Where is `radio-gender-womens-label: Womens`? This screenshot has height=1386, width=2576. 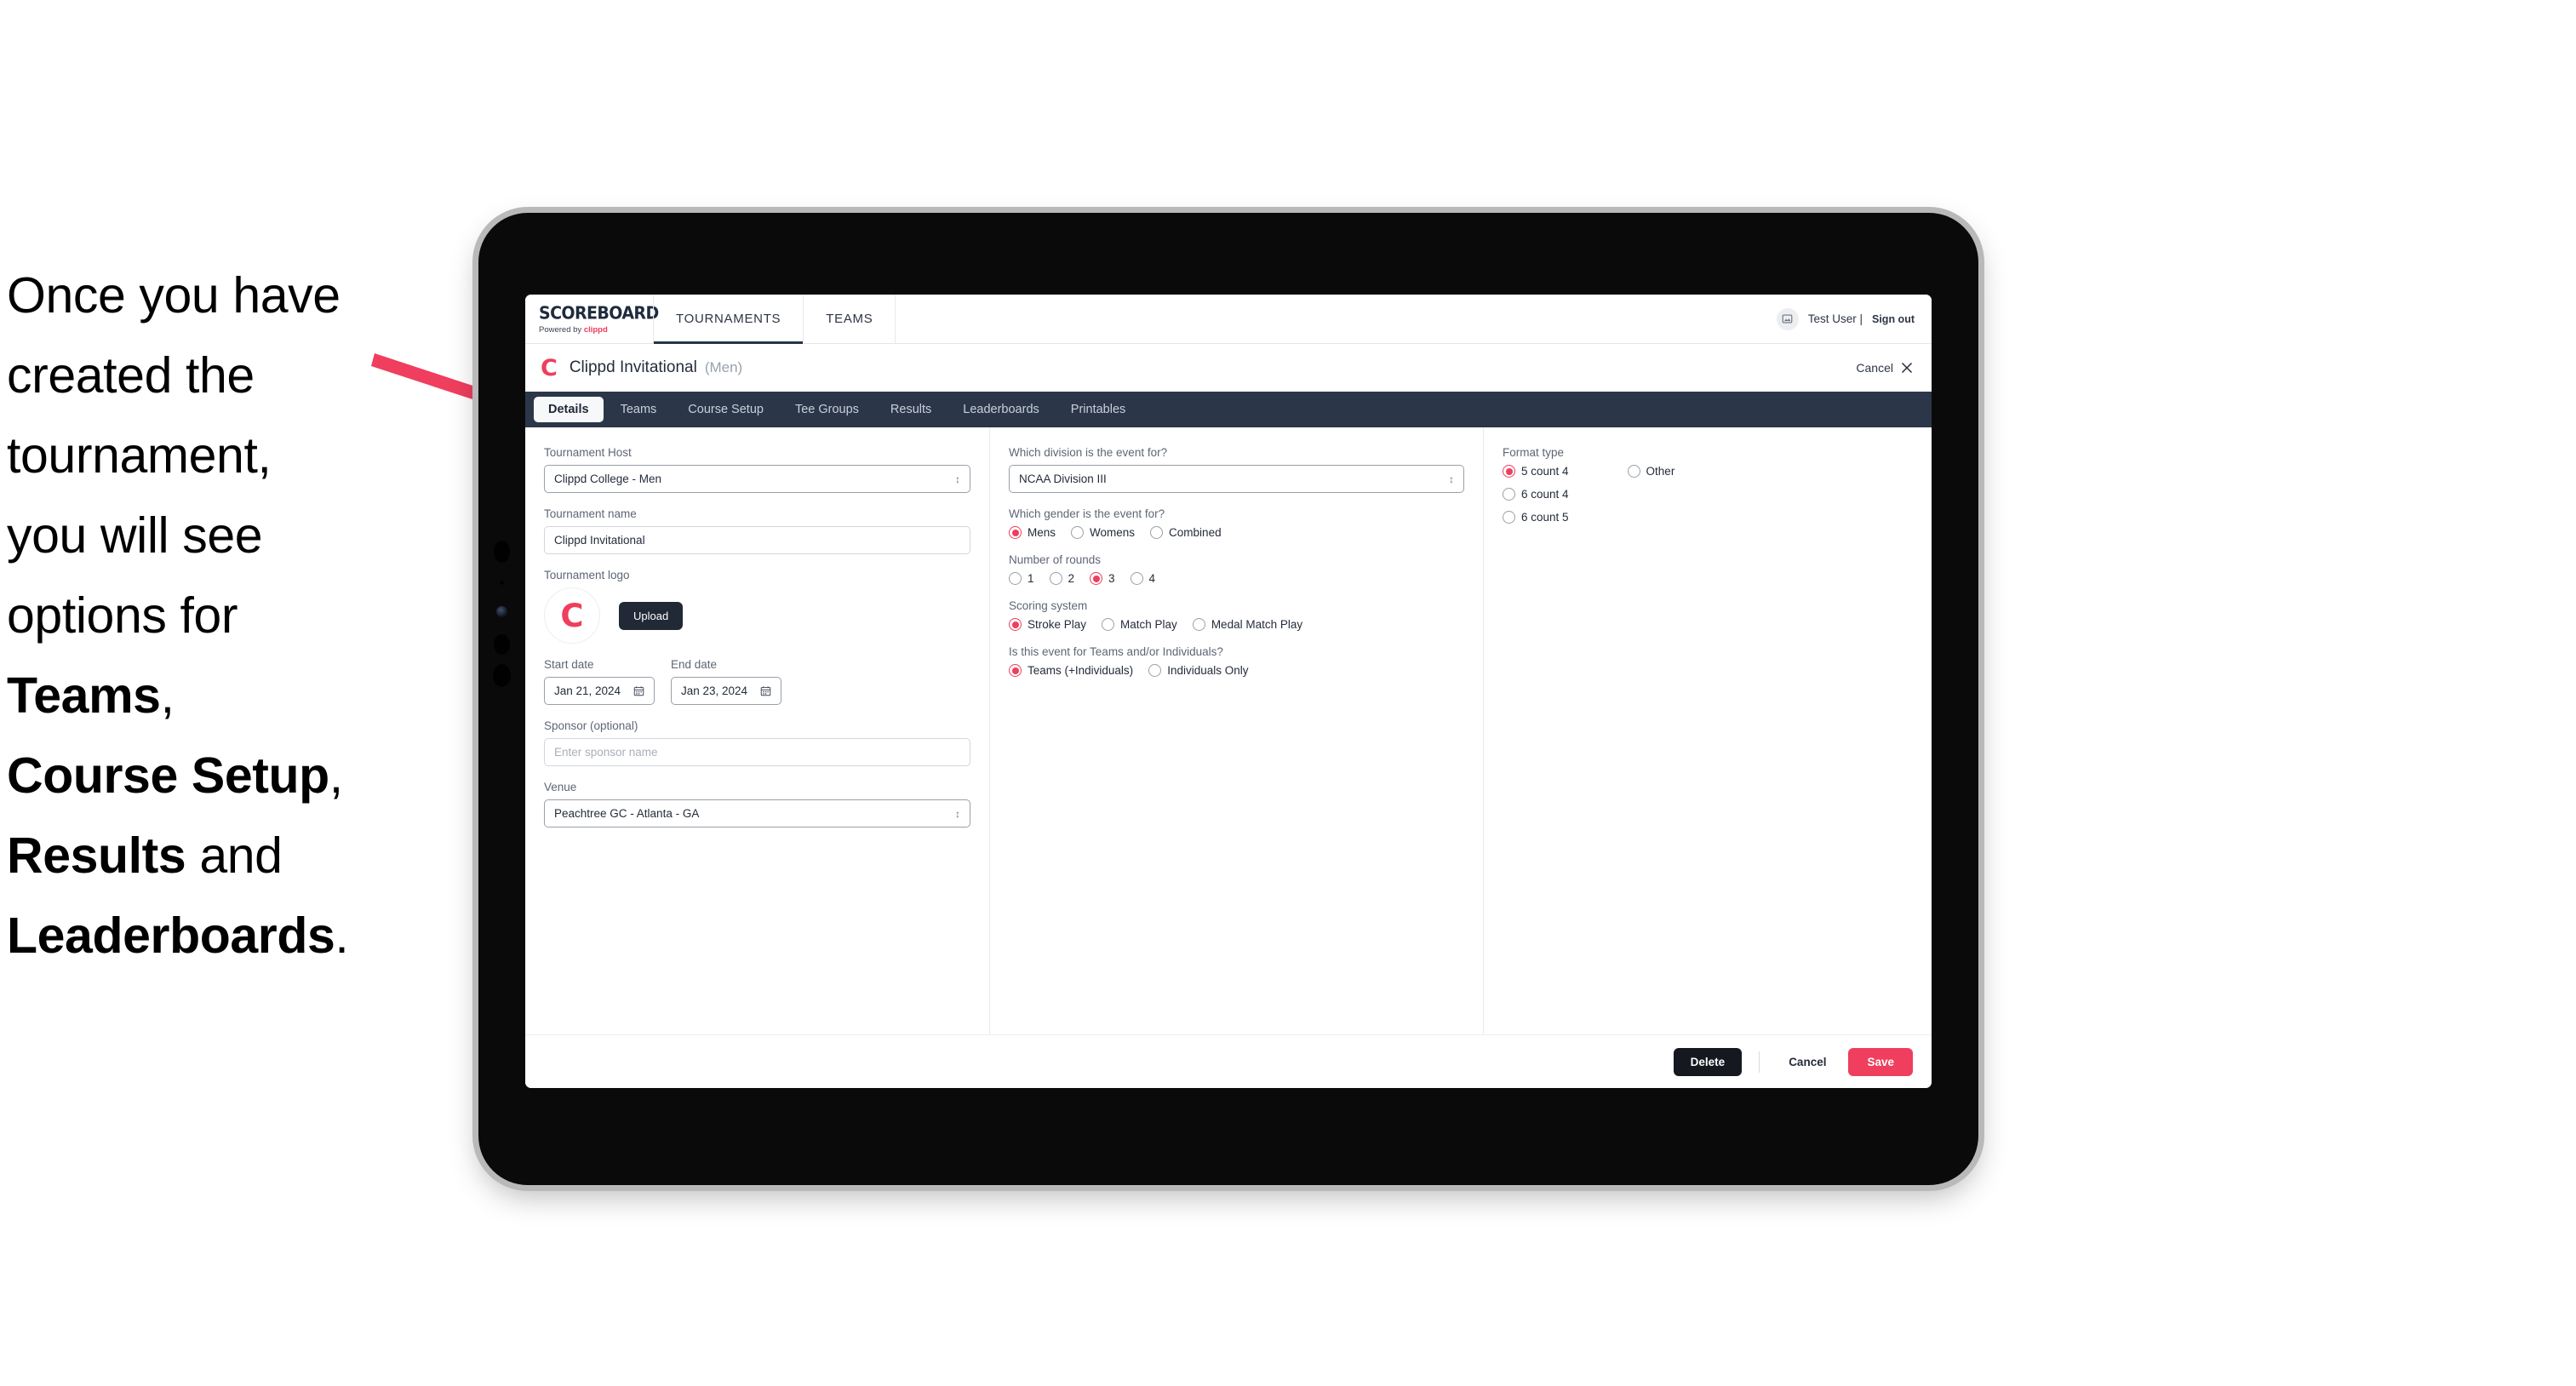 radio-gender-womens-label: Womens is located at coordinates (1113, 532).